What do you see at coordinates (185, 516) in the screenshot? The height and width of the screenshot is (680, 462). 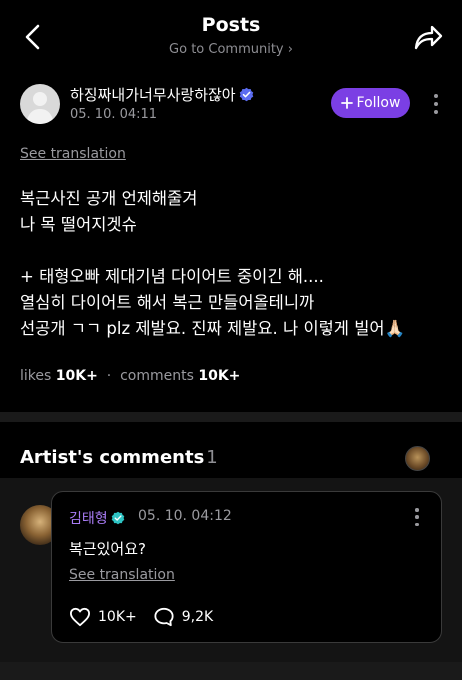 I see `comment-timestamp: 05. 10. 04:12` at bounding box center [185, 516].